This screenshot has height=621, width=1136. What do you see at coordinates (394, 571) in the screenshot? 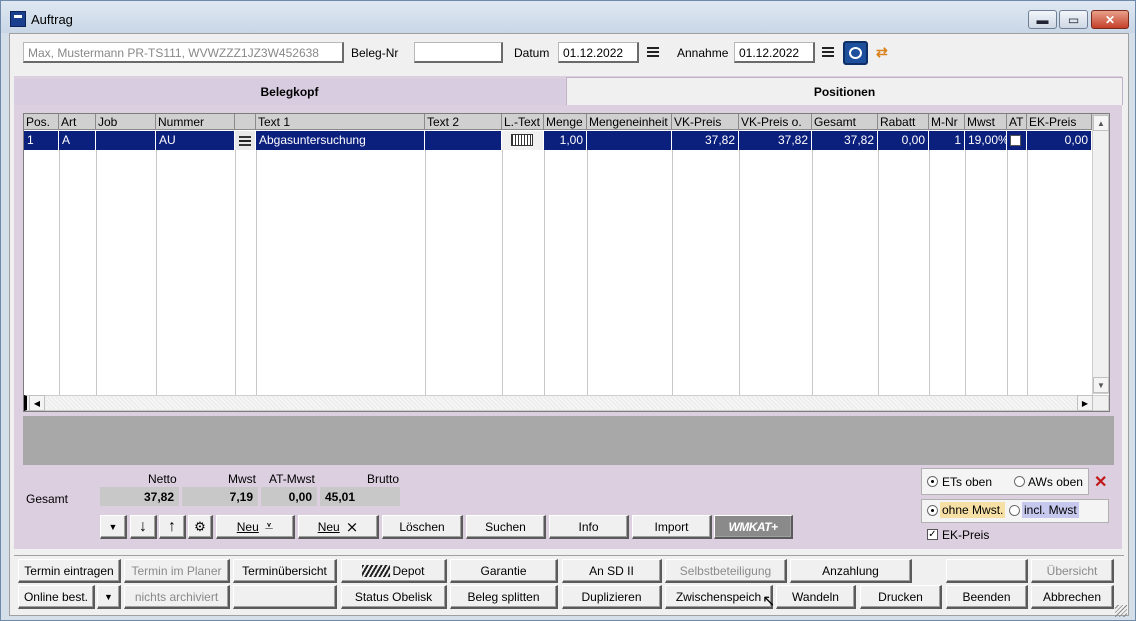
I see `depot-button: Depot` at bounding box center [394, 571].